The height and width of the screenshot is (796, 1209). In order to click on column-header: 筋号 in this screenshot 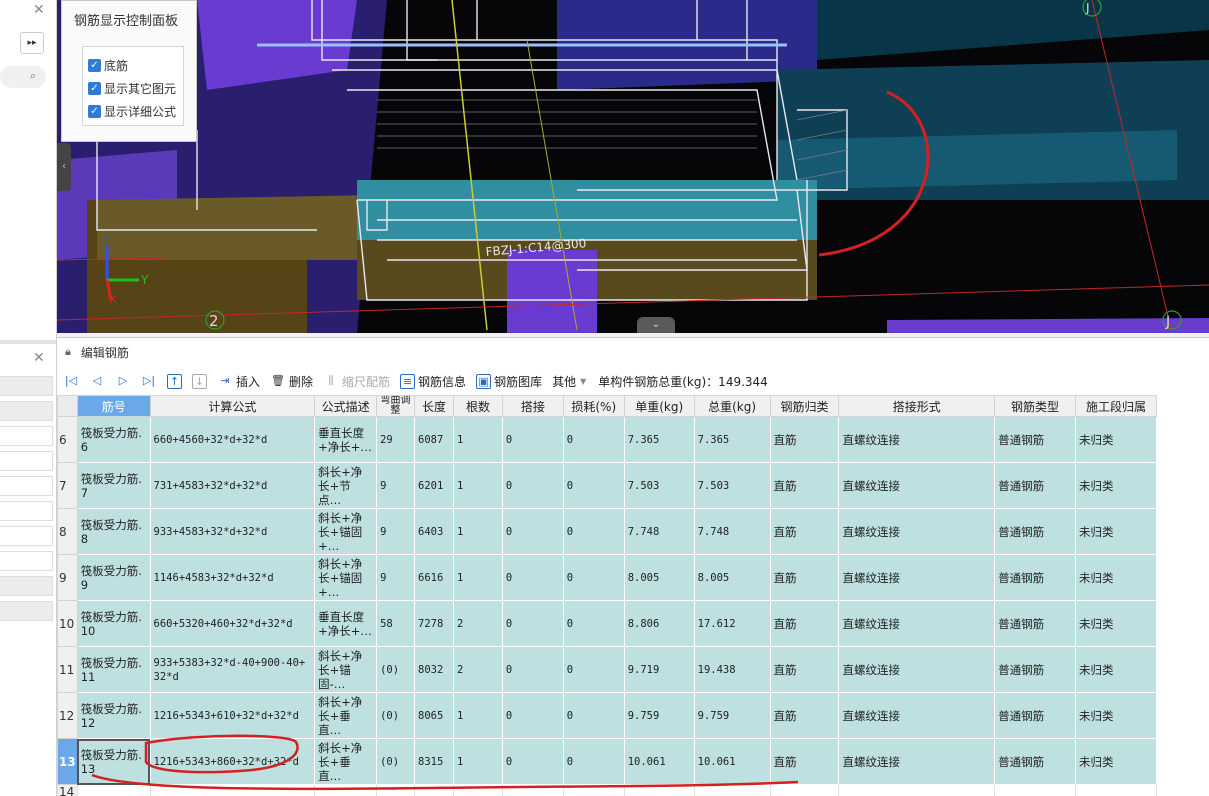, I will do `click(113, 406)`.